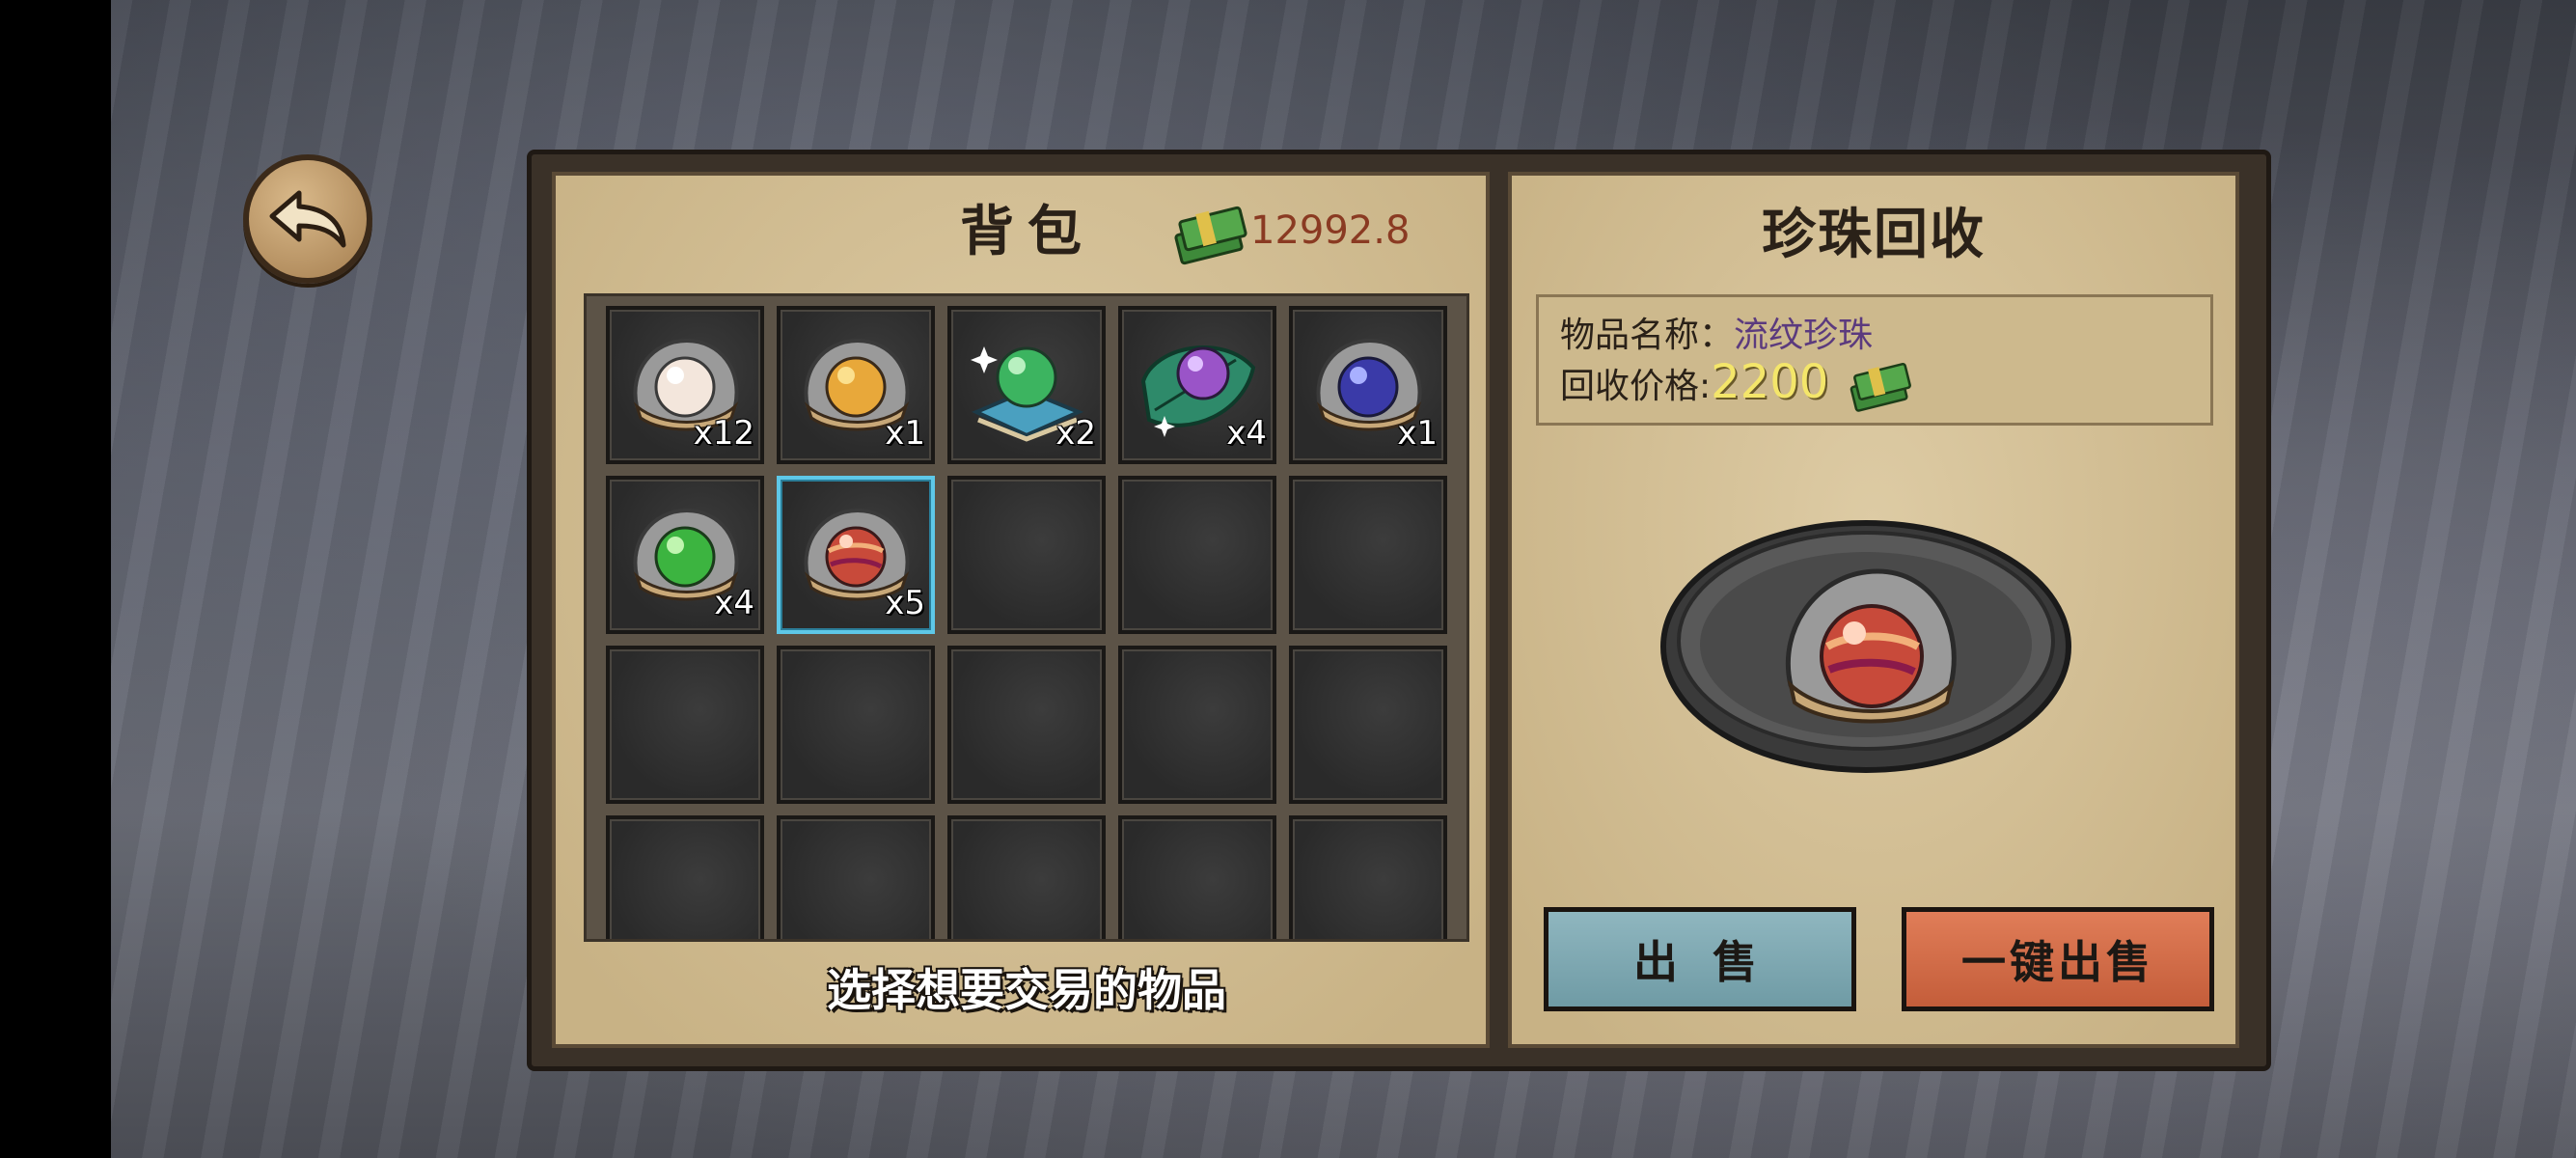 The image size is (2576, 1158). What do you see at coordinates (905, 603) in the screenshot?
I see `item-count: x5` at bounding box center [905, 603].